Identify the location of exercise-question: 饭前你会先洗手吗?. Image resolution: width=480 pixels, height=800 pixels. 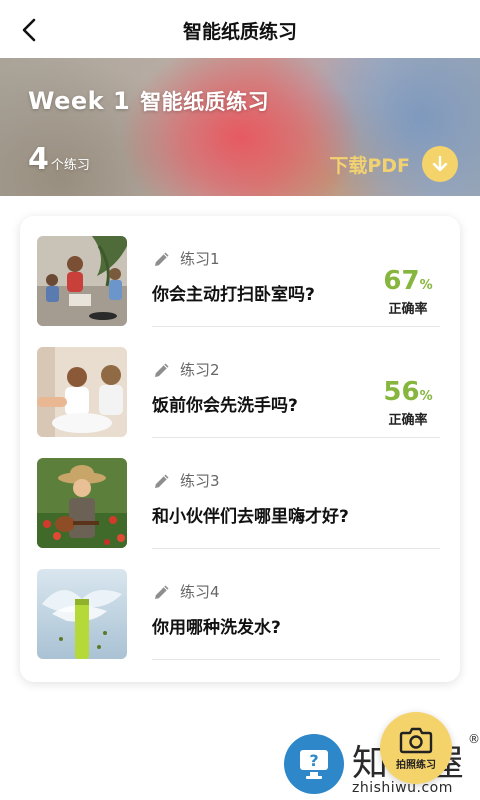
(225, 406).